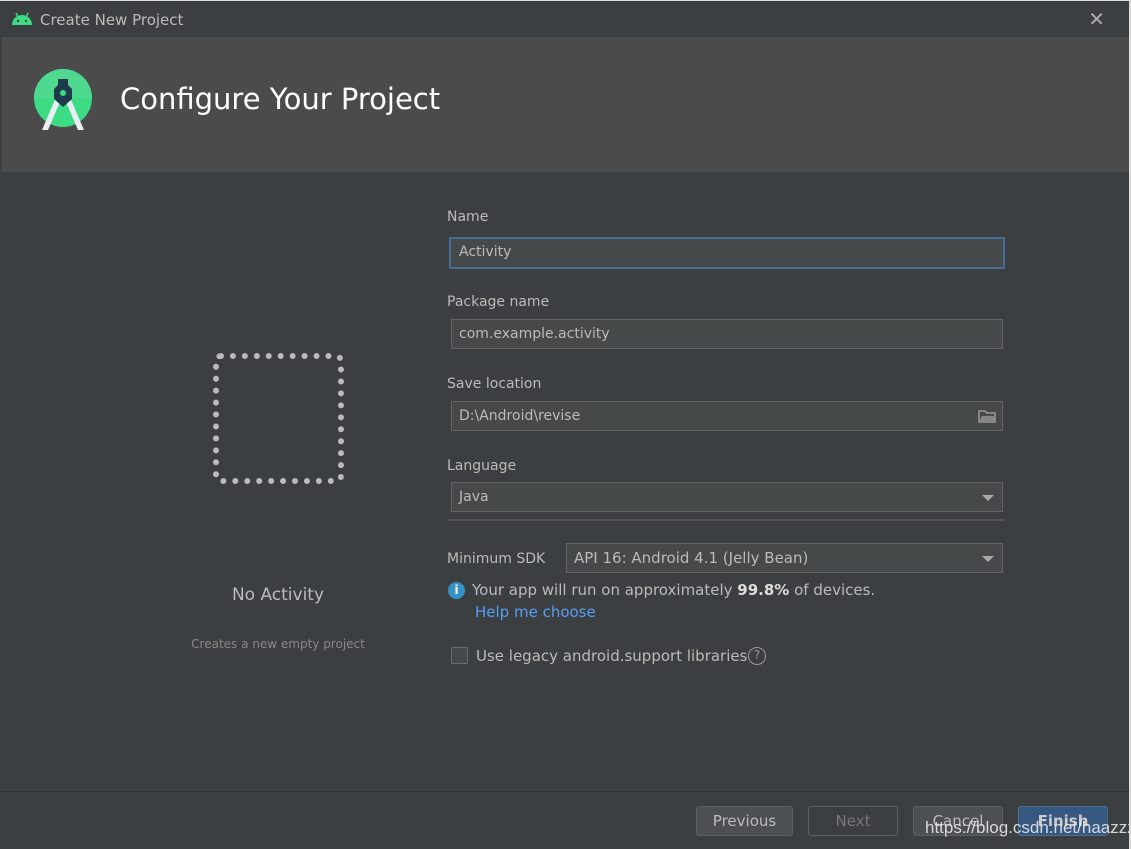  What do you see at coordinates (112, 20) in the screenshot?
I see `window-title: Create New Project` at bounding box center [112, 20].